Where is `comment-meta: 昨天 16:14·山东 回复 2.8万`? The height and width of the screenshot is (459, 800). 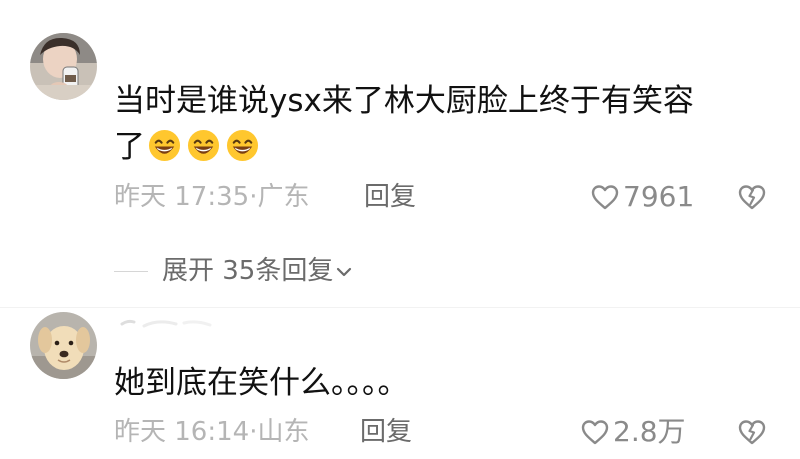
comment-meta: 昨天 16:14·山东 回复 2.8万 is located at coordinates (454, 432).